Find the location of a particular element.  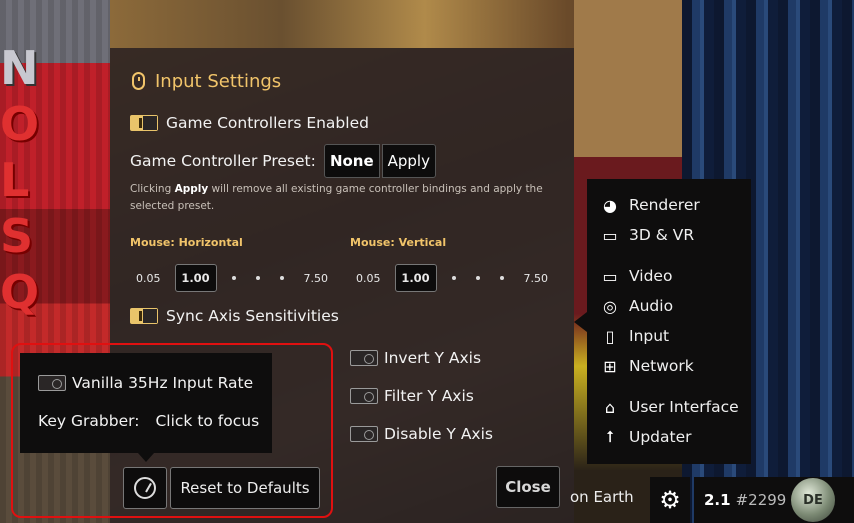

game-status-text: on Earth is located at coordinates (602, 497).